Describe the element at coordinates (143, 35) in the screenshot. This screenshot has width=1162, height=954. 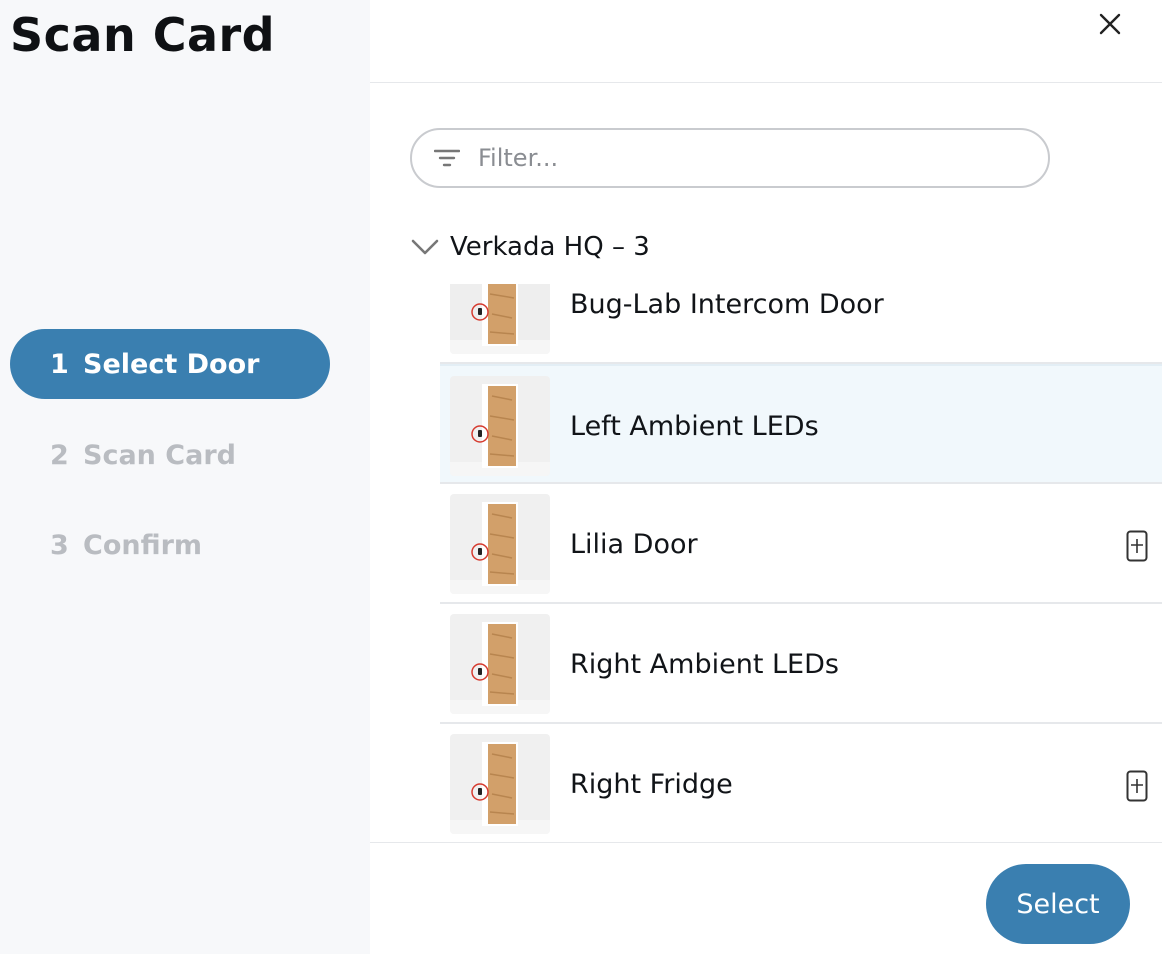
I see `page-title: Scan Card` at that location.